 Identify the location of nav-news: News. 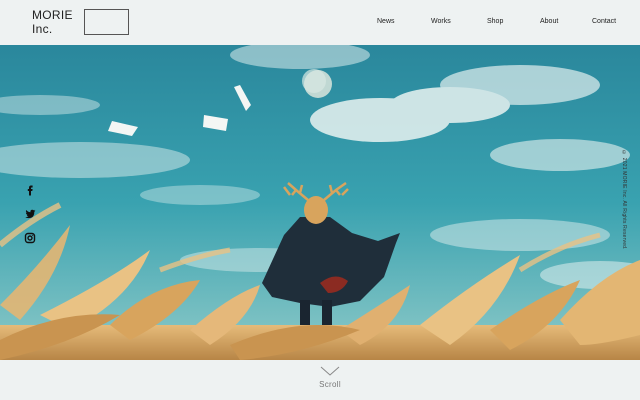
(386, 21).